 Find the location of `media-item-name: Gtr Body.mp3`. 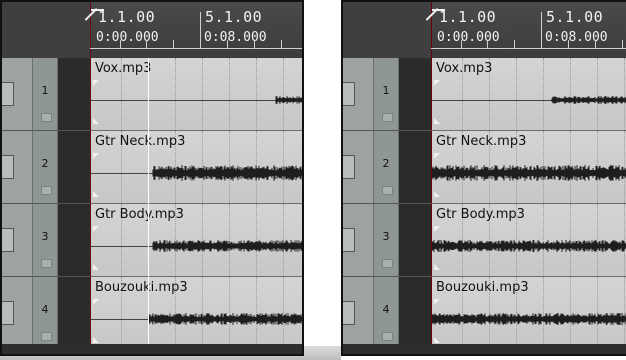

media-item-name: Gtr Body.mp3 is located at coordinates (139, 214).